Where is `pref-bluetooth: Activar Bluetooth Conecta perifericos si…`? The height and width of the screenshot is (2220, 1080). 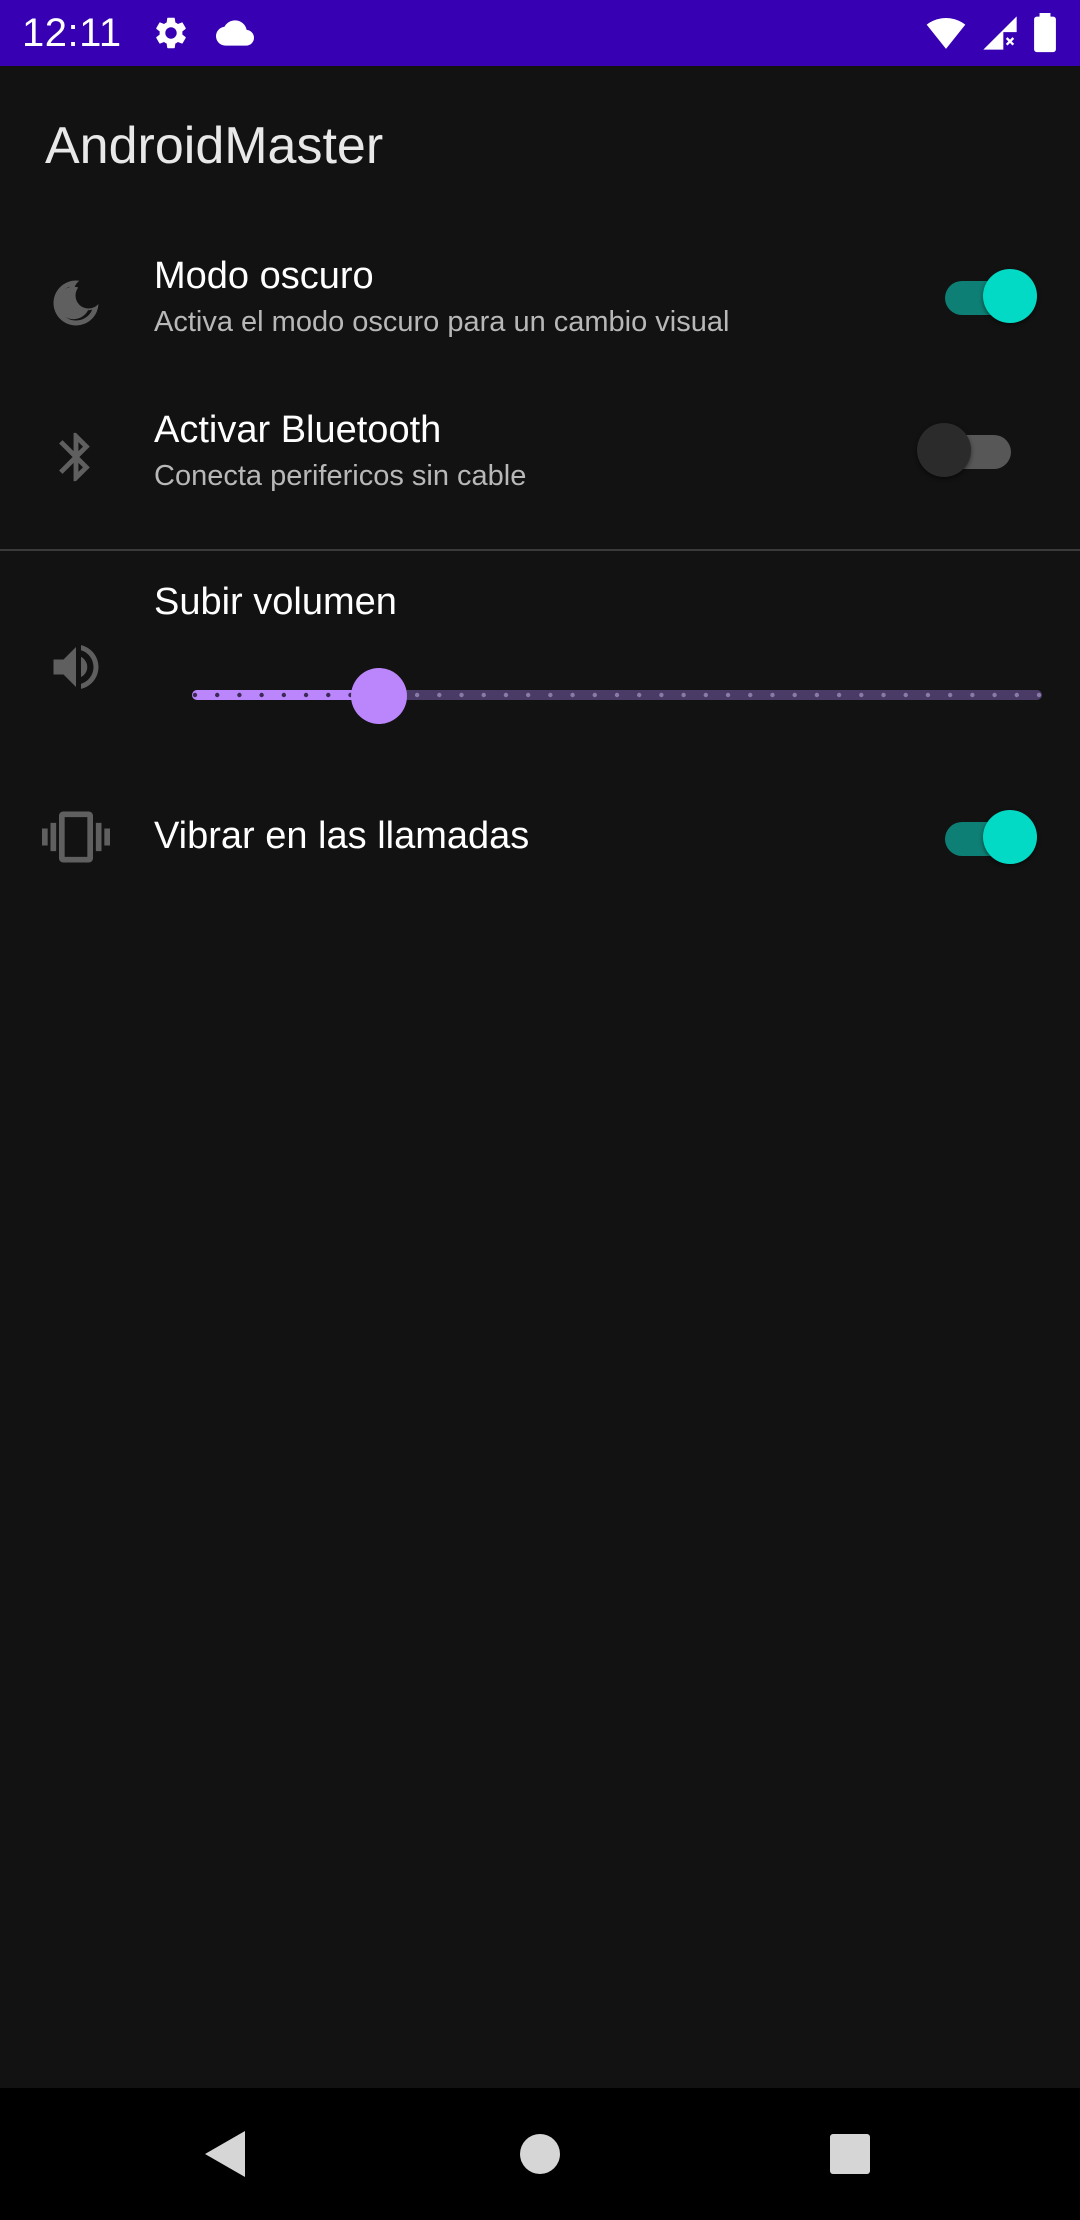
pref-bluetooth: Activar Bluetooth Conecta perifericos si… is located at coordinates (540, 457).